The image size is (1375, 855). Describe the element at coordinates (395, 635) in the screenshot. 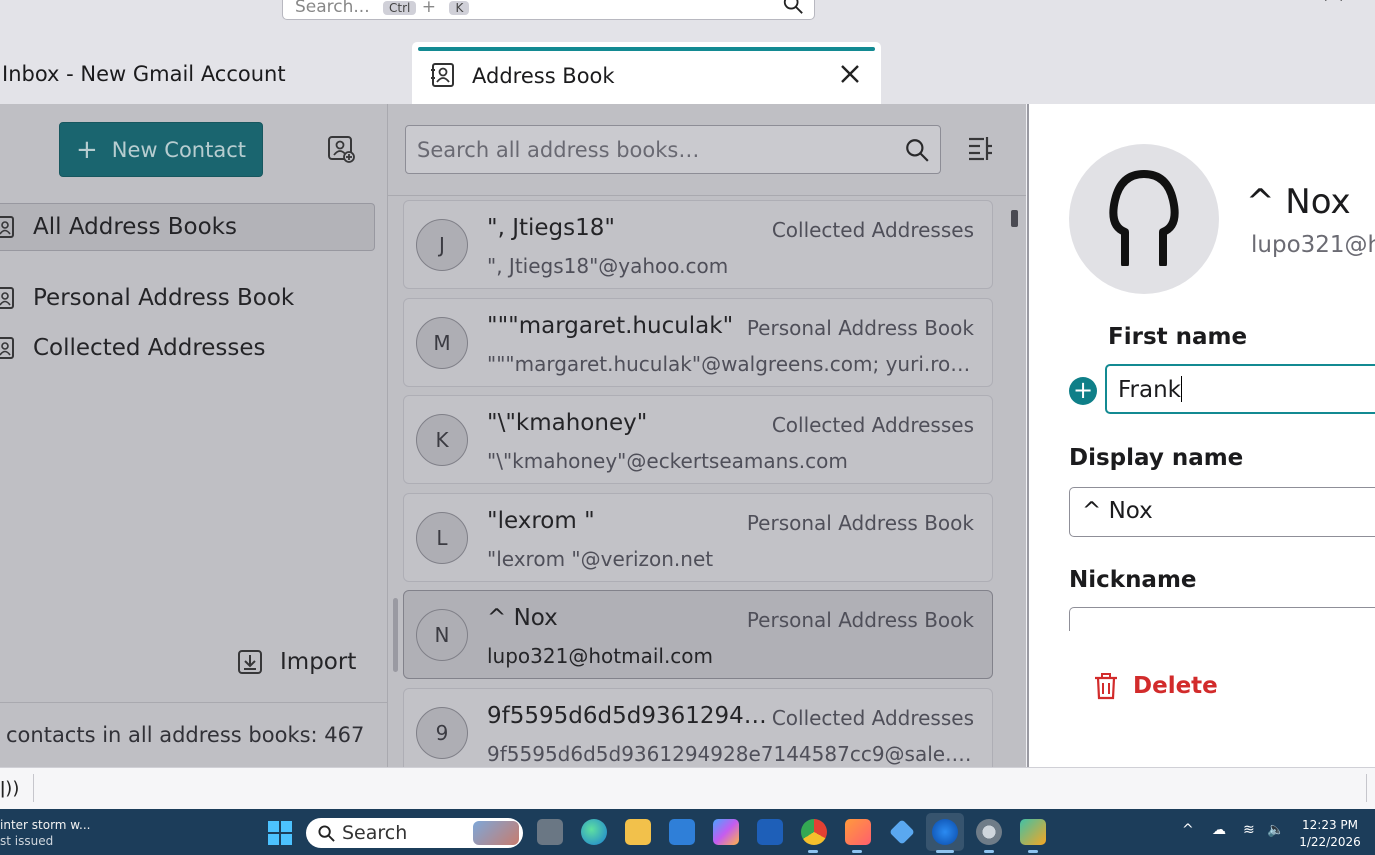

I see `pane-splitter` at that location.